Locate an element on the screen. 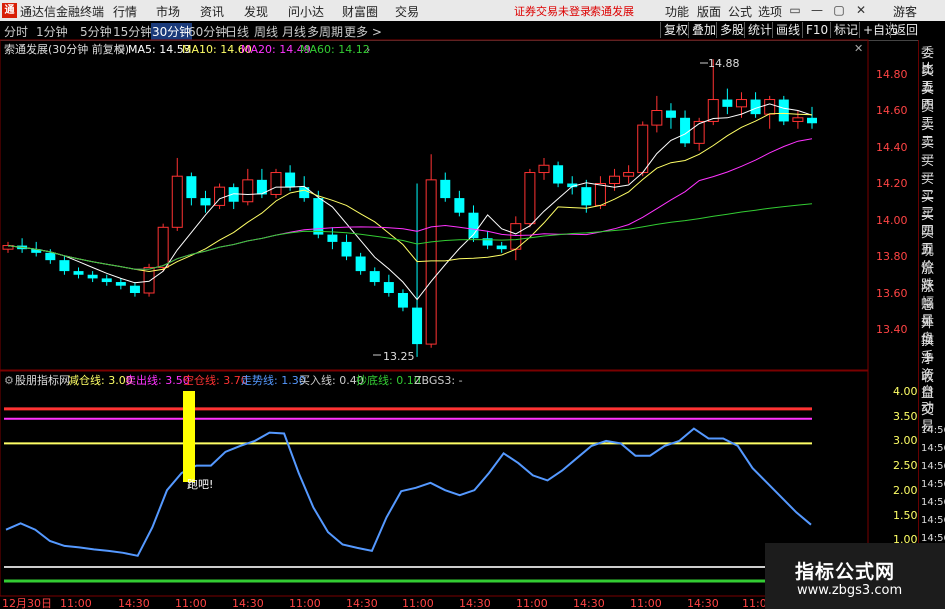 This screenshot has height=609, width=945. watermark: 指标公式网 www.zbgs3.com is located at coordinates (855, 576).